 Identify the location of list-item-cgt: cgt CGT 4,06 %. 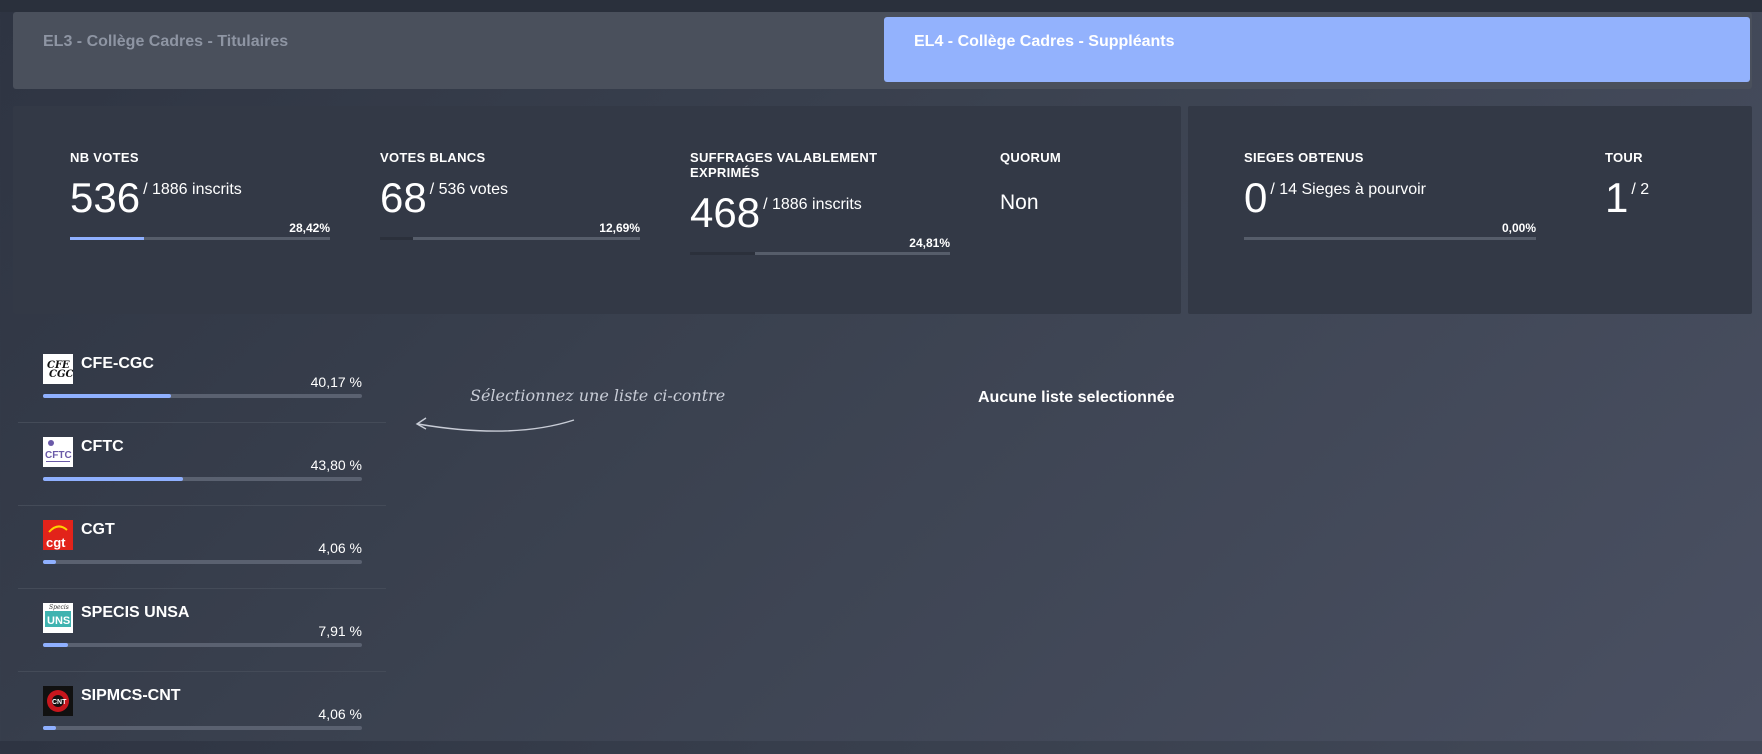
(202, 547).